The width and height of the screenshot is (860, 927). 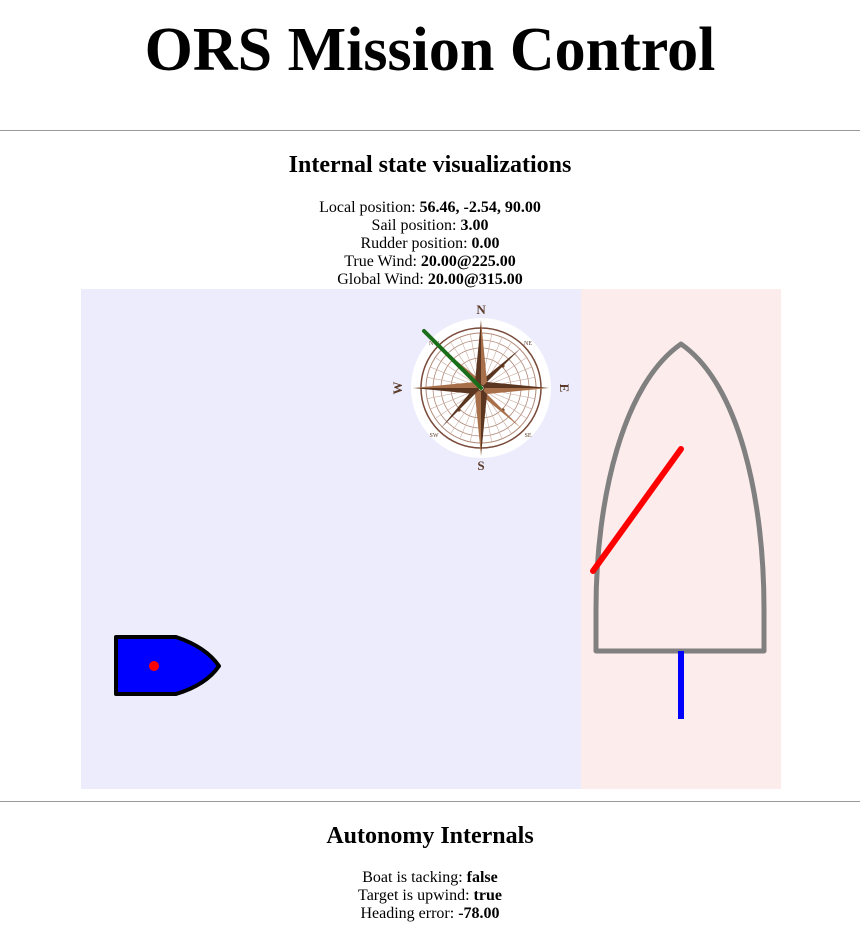 What do you see at coordinates (430, 165) in the screenshot?
I see `state-heading: Internal state visualizations` at bounding box center [430, 165].